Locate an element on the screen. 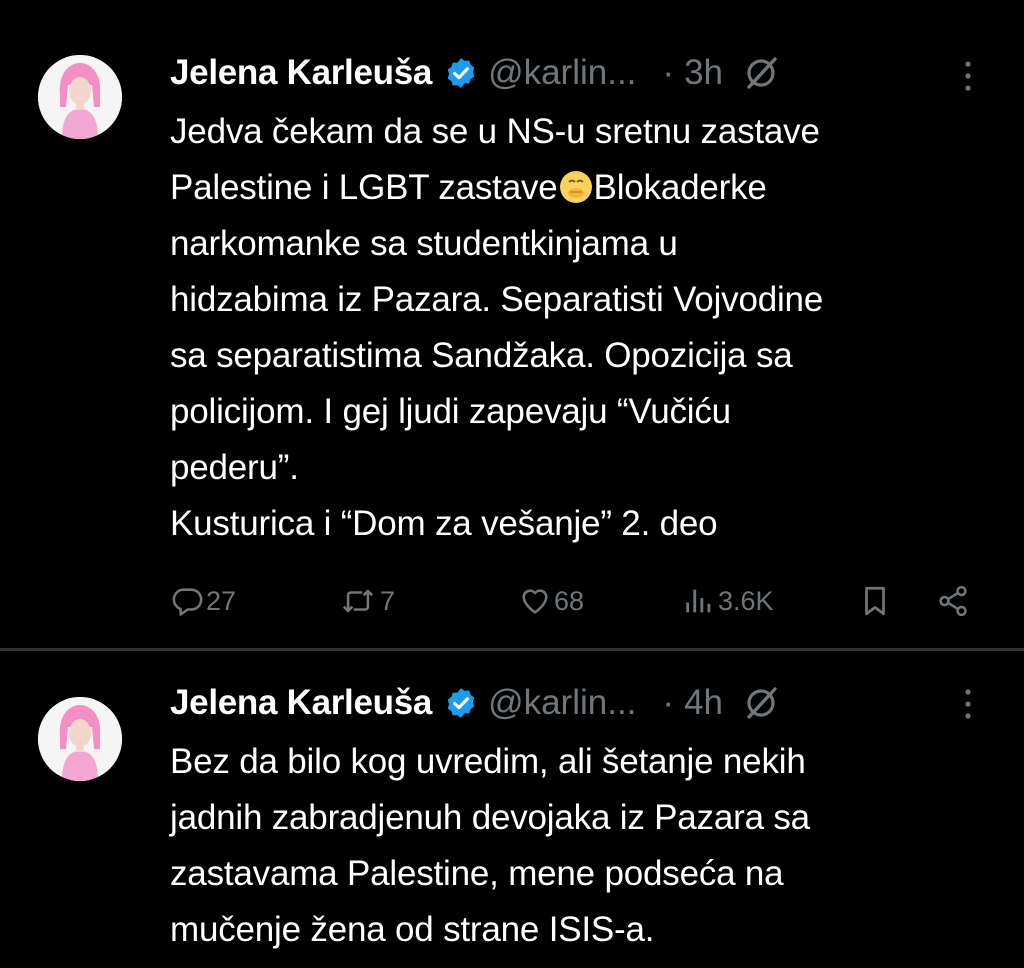  timestamp: 4h is located at coordinates (703, 703).